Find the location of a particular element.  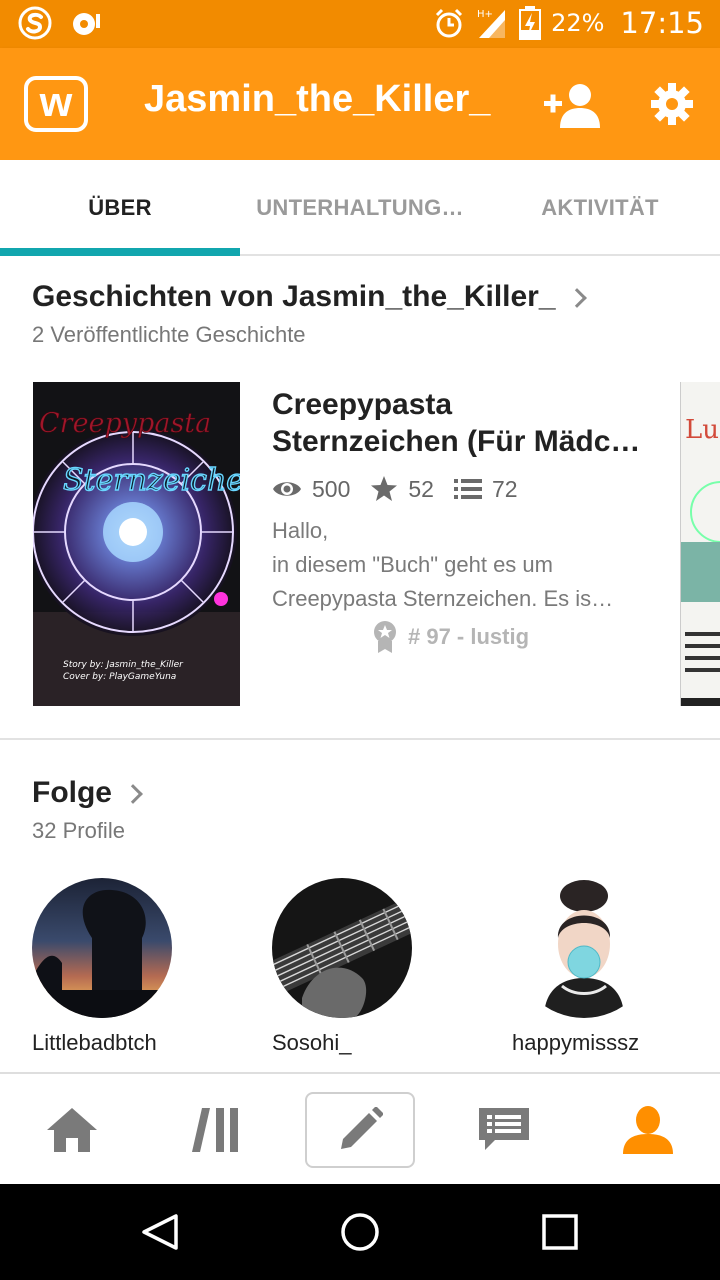

back-button is located at coordinates (160, 1232).